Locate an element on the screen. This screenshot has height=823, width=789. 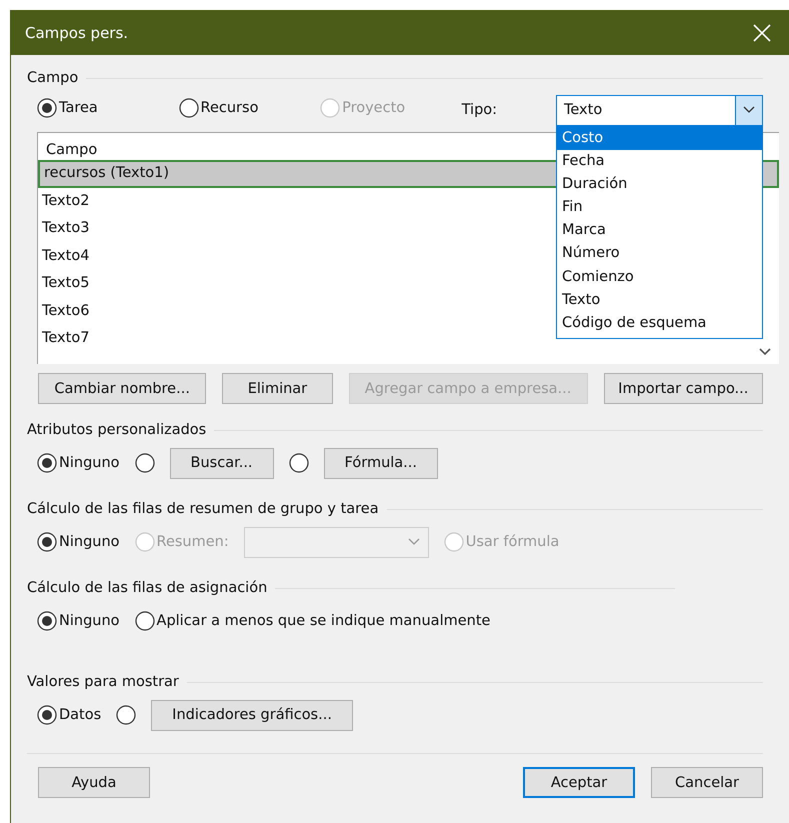
section-heading: Cálculo de las filas de resumen de grupo y tarea is located at coordinates (203, 509).